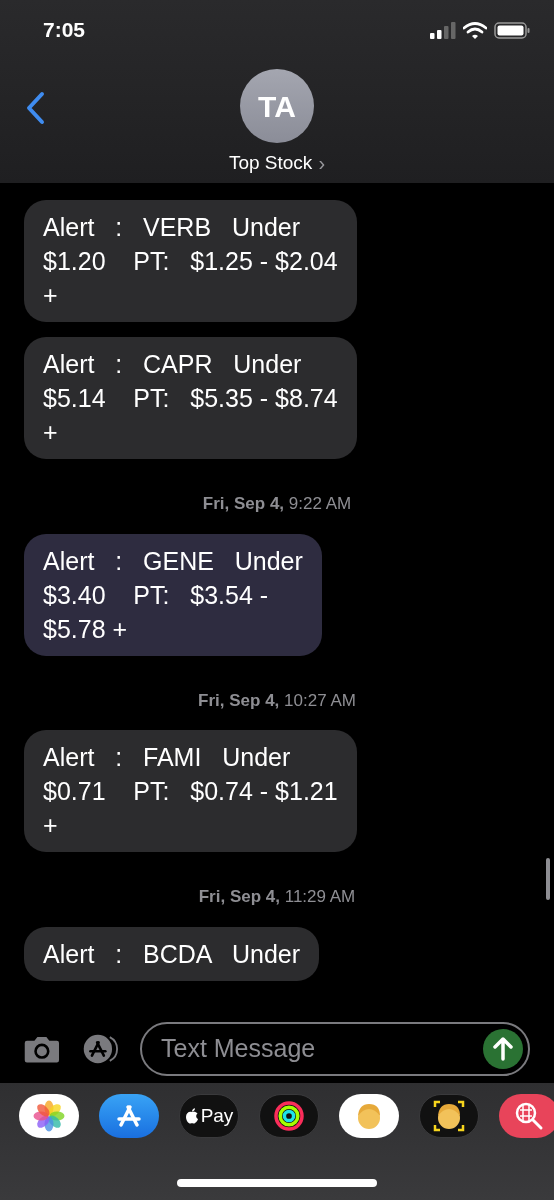 Image resolution: width=554 pixels, height=1200 pixels. Describe the element at coordinates (443, 30) in the screenshot. I see `signal-icon` at that location.